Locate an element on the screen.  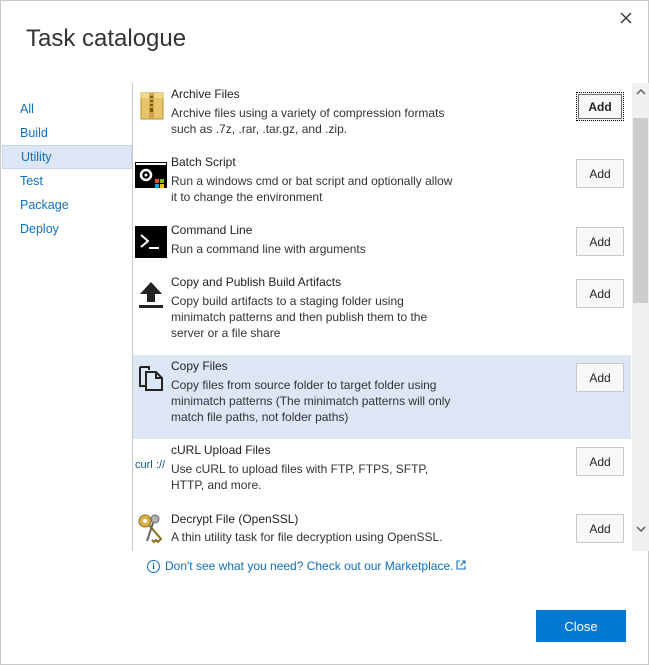
task-name: Copy and Publish Build Artifacts is located at coordinates (256, 282).